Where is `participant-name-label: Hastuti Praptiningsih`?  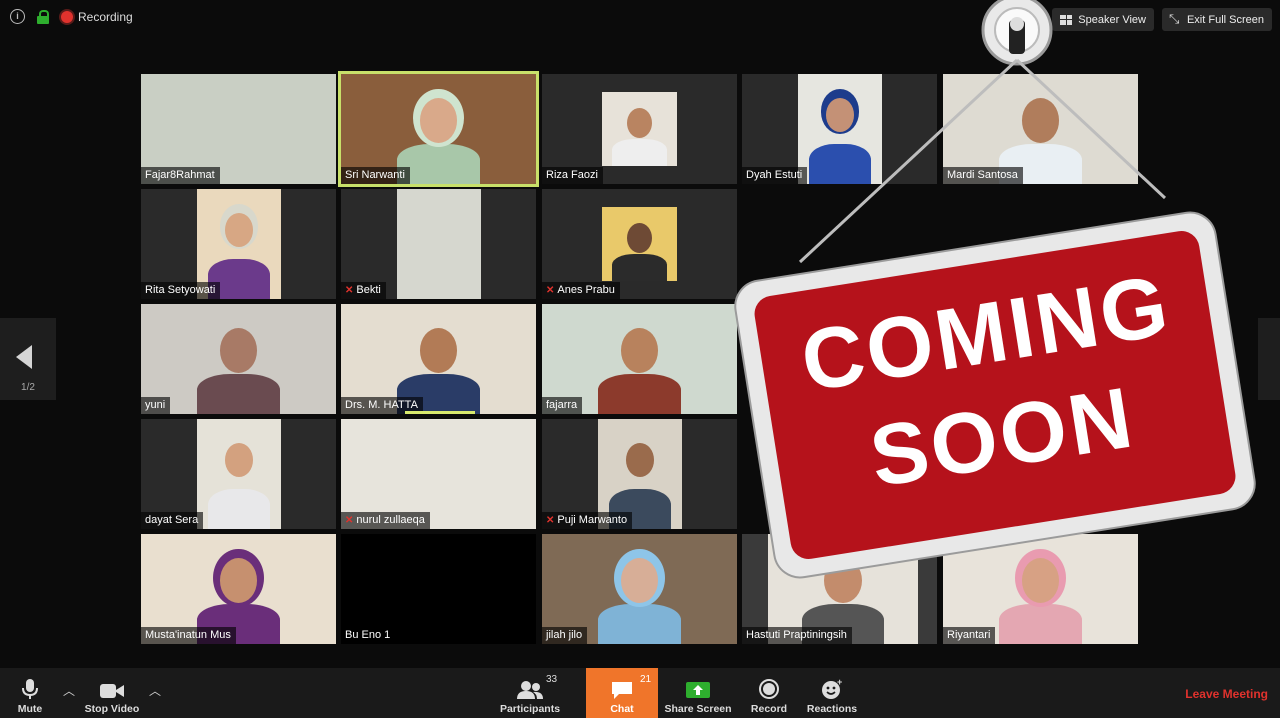
participant-name-label: Hastuti Praptiningsih is located at coordinates (797, 635).